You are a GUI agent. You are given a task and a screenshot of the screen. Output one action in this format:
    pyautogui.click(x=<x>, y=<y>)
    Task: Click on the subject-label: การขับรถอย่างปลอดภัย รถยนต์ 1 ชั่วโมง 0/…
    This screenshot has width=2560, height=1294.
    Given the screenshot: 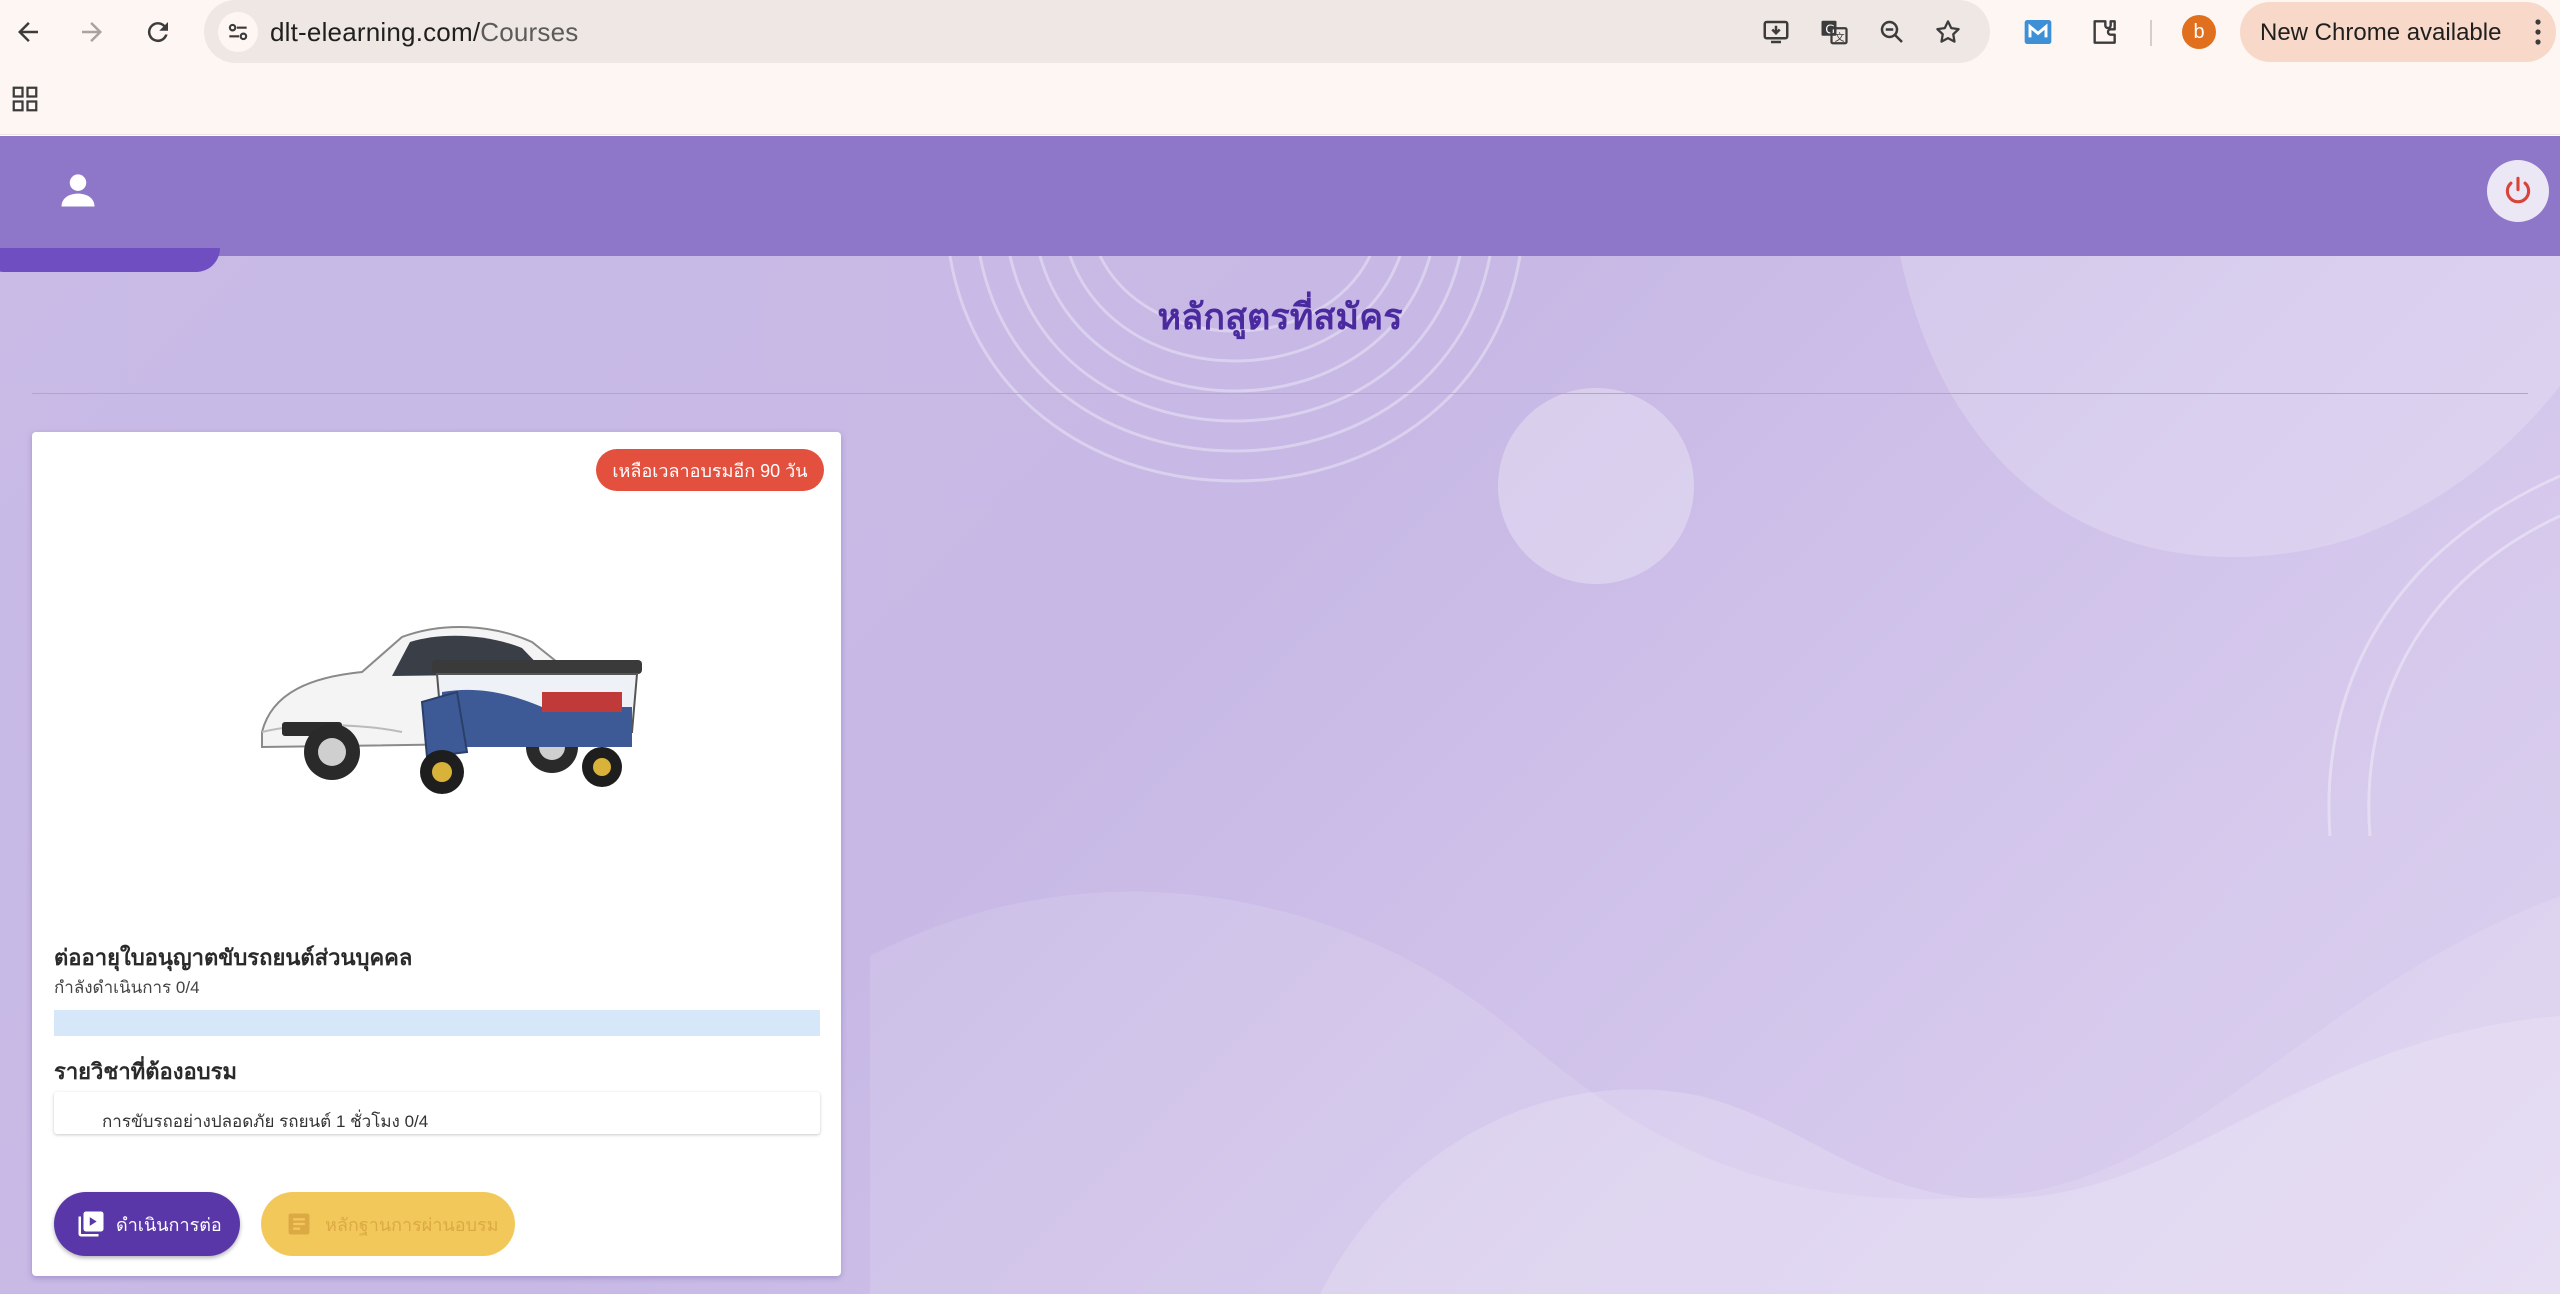 What is the action you would take?
    pyautogui.click(x=265, y=1121)
    